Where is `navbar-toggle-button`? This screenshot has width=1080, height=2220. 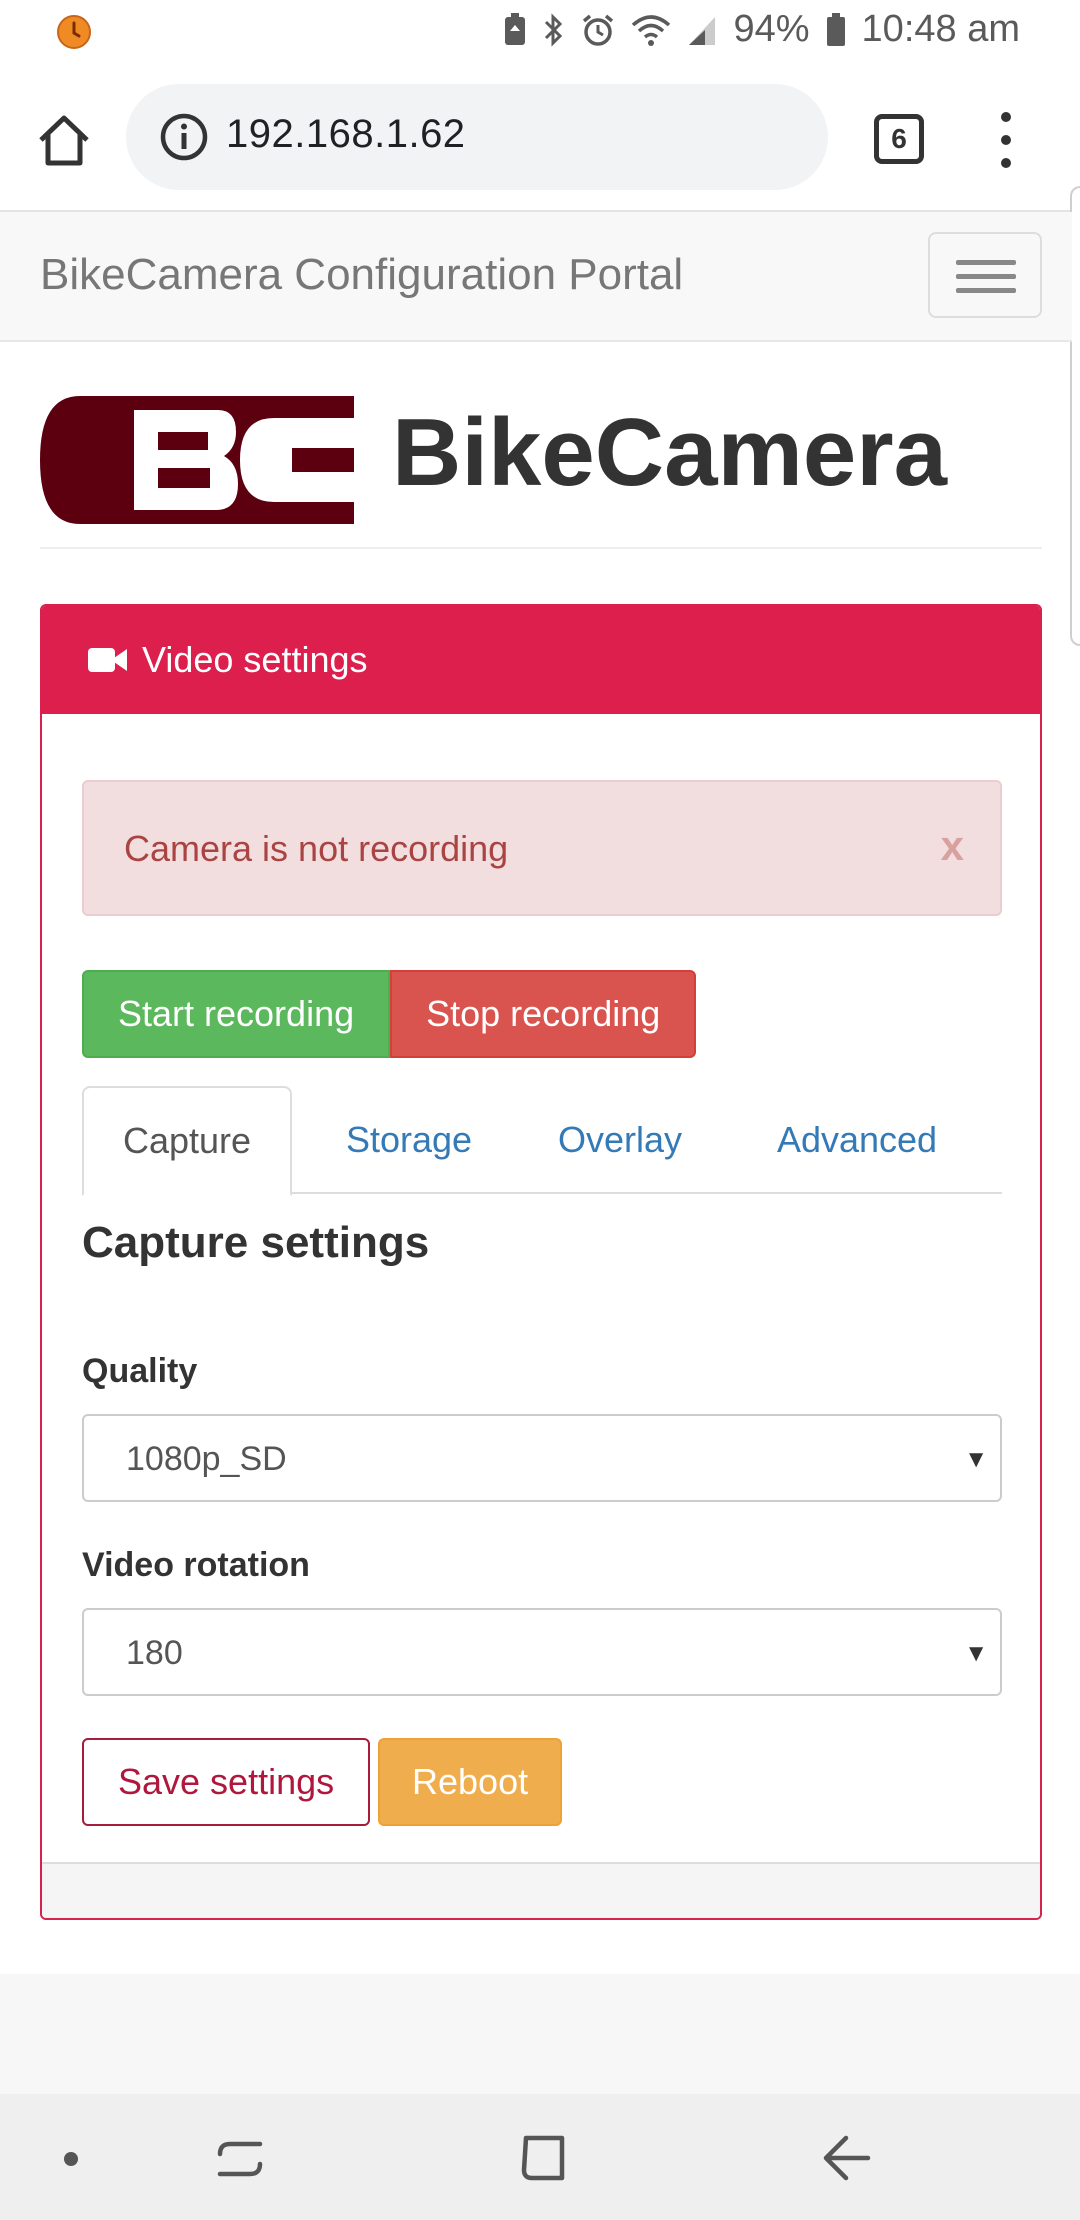
navbar-toggle-button is located at coordinates (985, 275).